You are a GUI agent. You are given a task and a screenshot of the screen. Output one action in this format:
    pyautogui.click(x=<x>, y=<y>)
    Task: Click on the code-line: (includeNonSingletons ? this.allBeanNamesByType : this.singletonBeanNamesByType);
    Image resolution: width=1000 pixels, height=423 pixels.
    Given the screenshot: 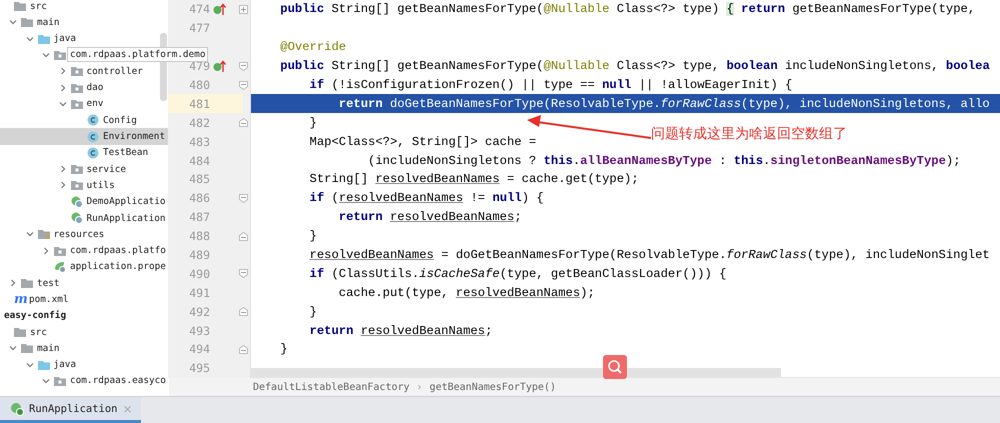 What is the action you would take?
    pyautogui.click(x=664, y=161)
    